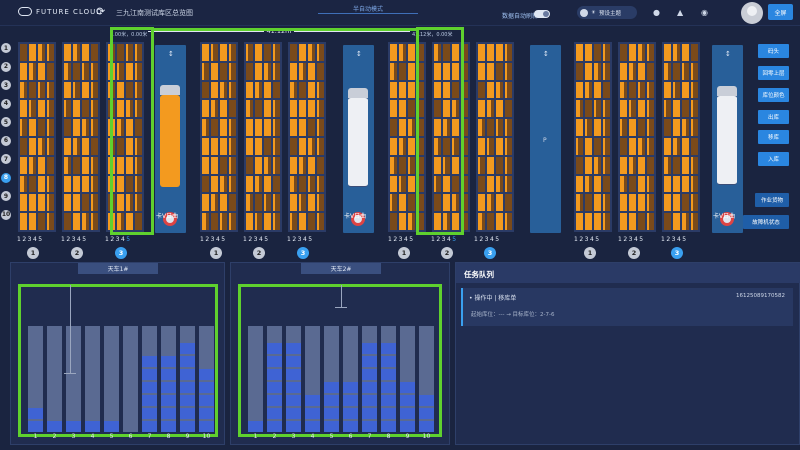 This screenshot has height=450, width=800. Describe the element at coordinates (358, 137) in the screenshot. I see `truck` at that location.